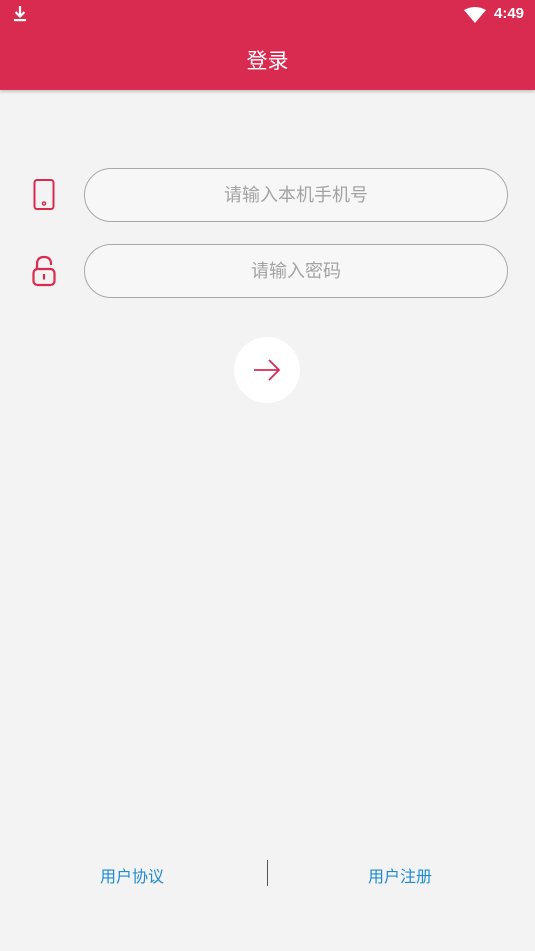 The image size is (535, 951). I want to click on password-input, so click(296, 271).